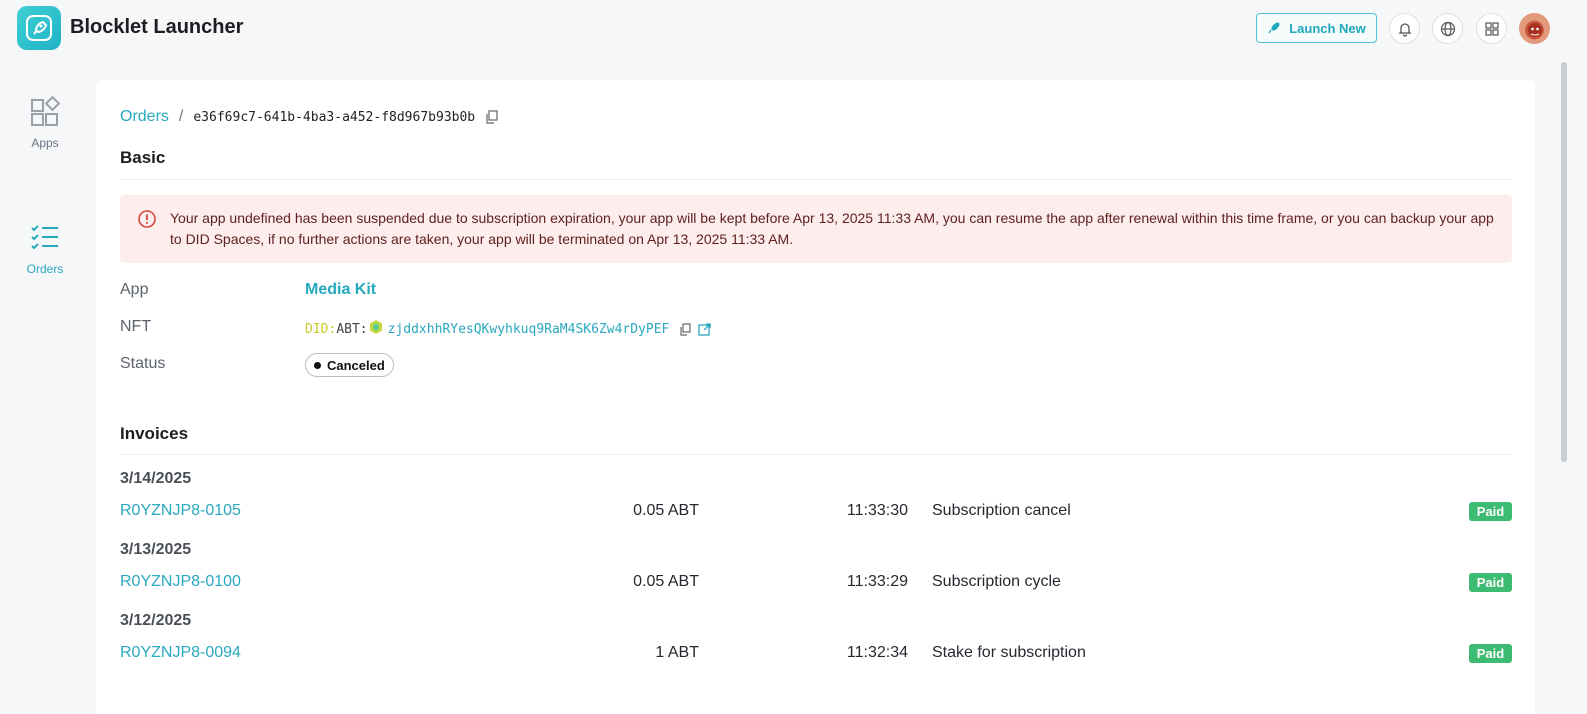 The image size is (1587, 714). Describe the element at coordinates (529, 329) in the screenshot. I see `nft-address: zjddxhhRYesQKwyhkuq9RaM4SK6Zw4rDyPEF` at that location.